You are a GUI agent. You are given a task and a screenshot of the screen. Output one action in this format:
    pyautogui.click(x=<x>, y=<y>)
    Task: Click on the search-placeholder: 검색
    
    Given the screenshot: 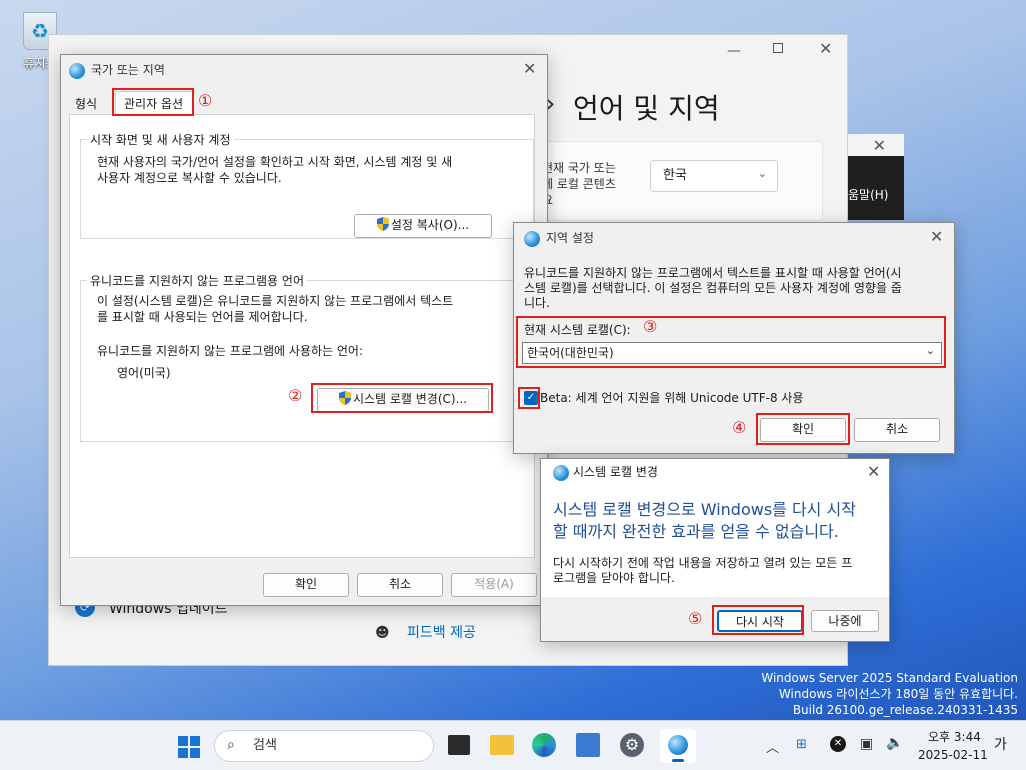 What is the action you would take?
    pyautogui.click(x=265, y=745)
    